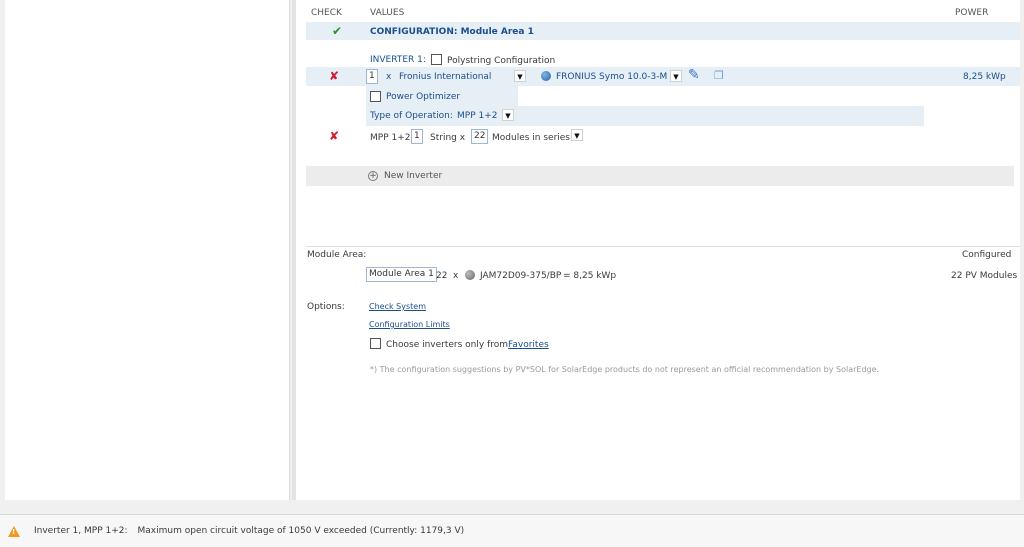  I want to click on manufacturer-dropdown-arrow: ▼, so click(520, 76).